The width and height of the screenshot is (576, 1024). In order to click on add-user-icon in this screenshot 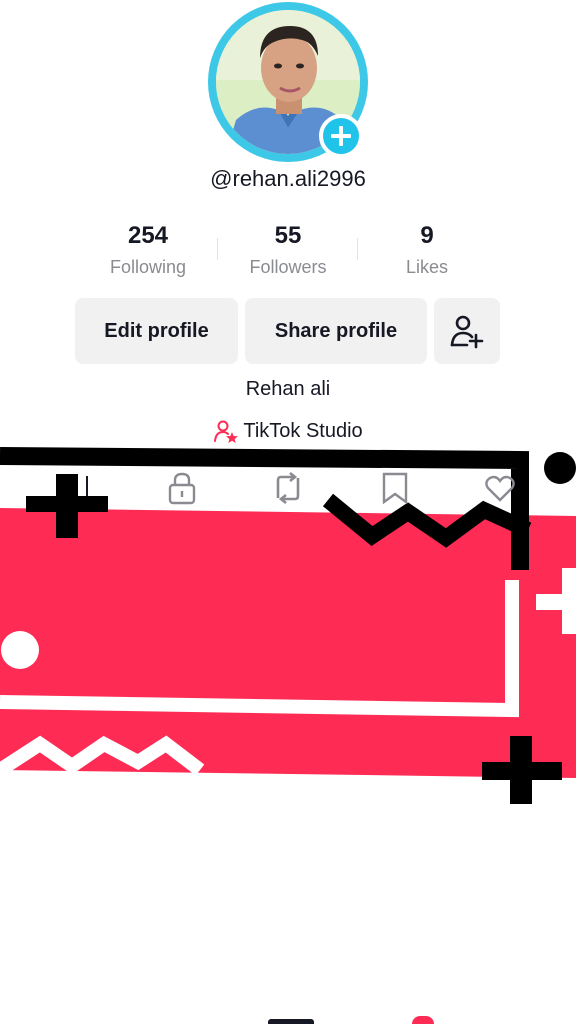, I will do `click(467, 332)`.